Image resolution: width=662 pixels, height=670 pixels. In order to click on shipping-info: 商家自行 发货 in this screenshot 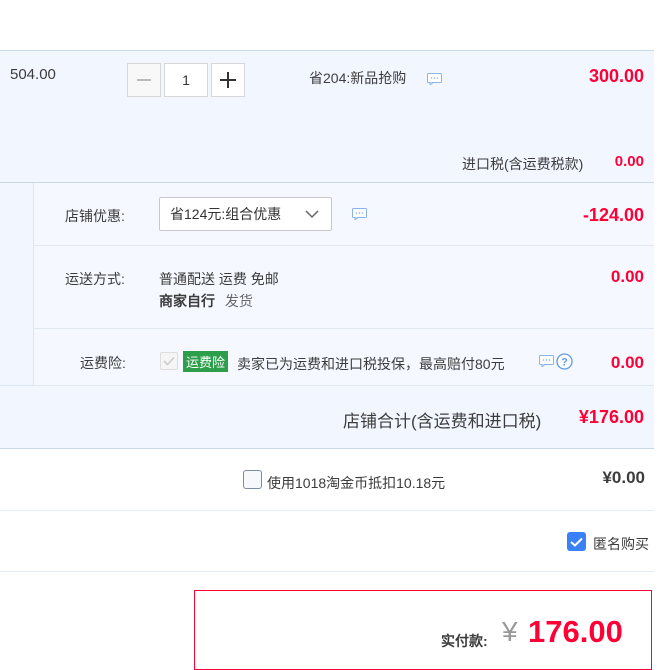, I will do `click(206, 301)`.